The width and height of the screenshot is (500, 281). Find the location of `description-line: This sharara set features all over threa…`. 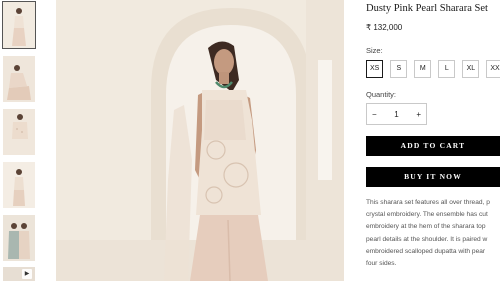

description-line: This sharara set features all over threa… is located at coordinates (428, 202).